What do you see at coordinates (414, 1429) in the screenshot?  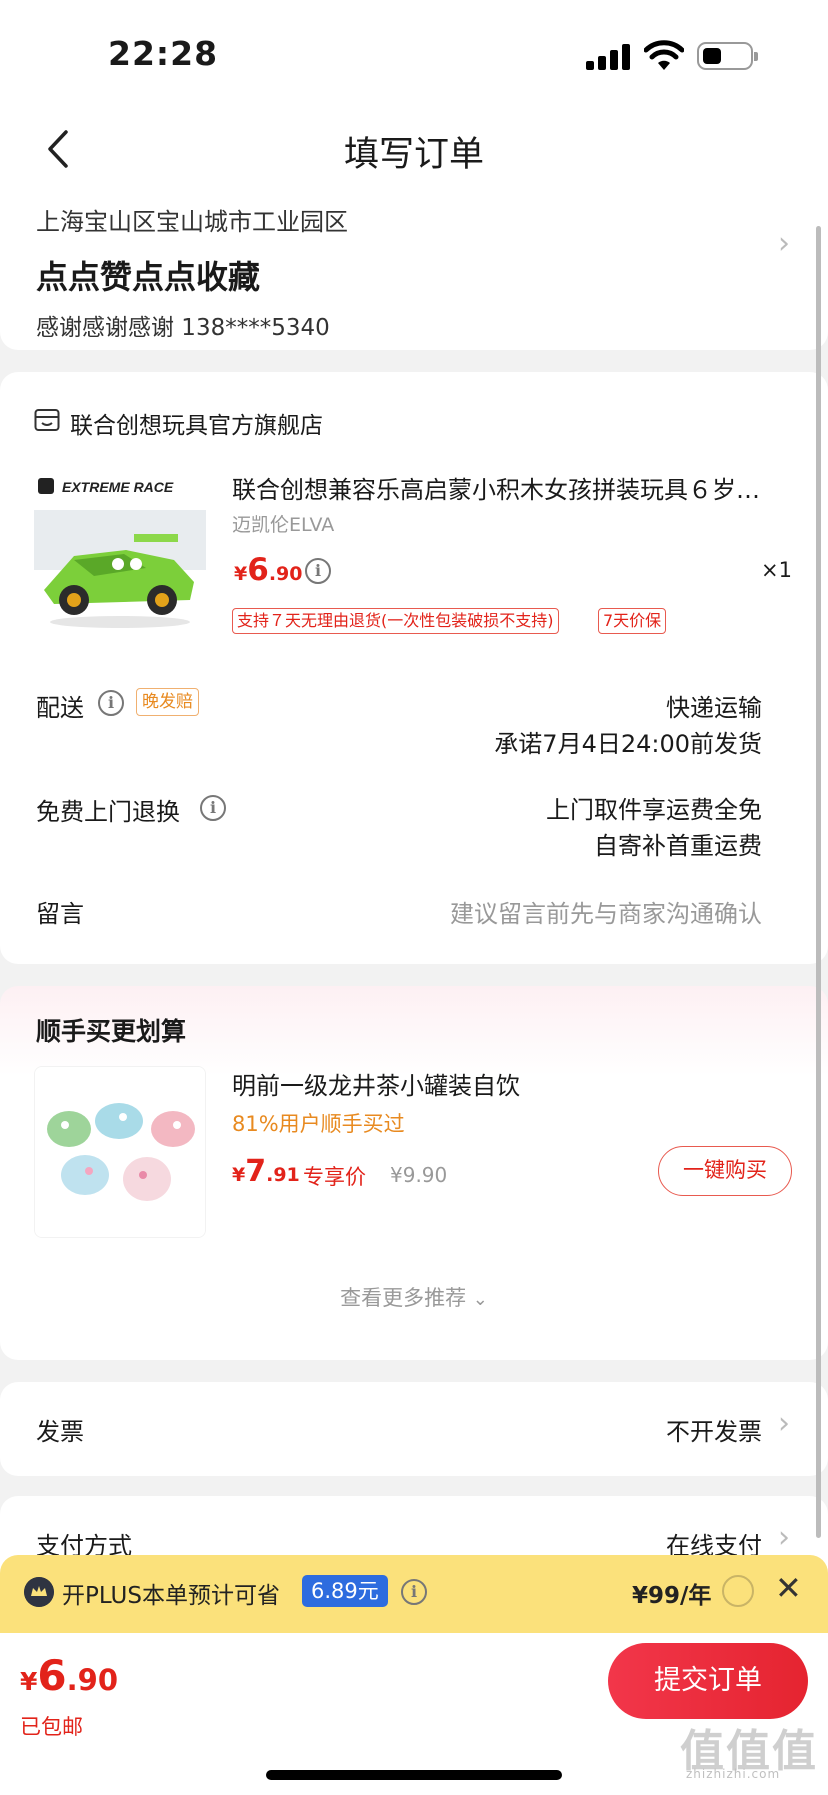 I see `invoice-row: 发票 不开发票 ›` at bounding box center [414, 1429].